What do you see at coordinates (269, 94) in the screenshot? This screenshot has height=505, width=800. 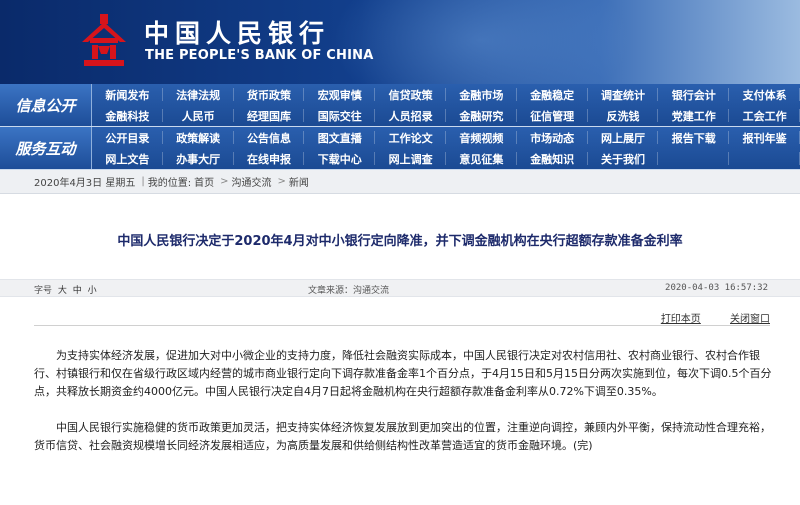 I see `nav-item: 货币政策` at bounding box center [269, 94].